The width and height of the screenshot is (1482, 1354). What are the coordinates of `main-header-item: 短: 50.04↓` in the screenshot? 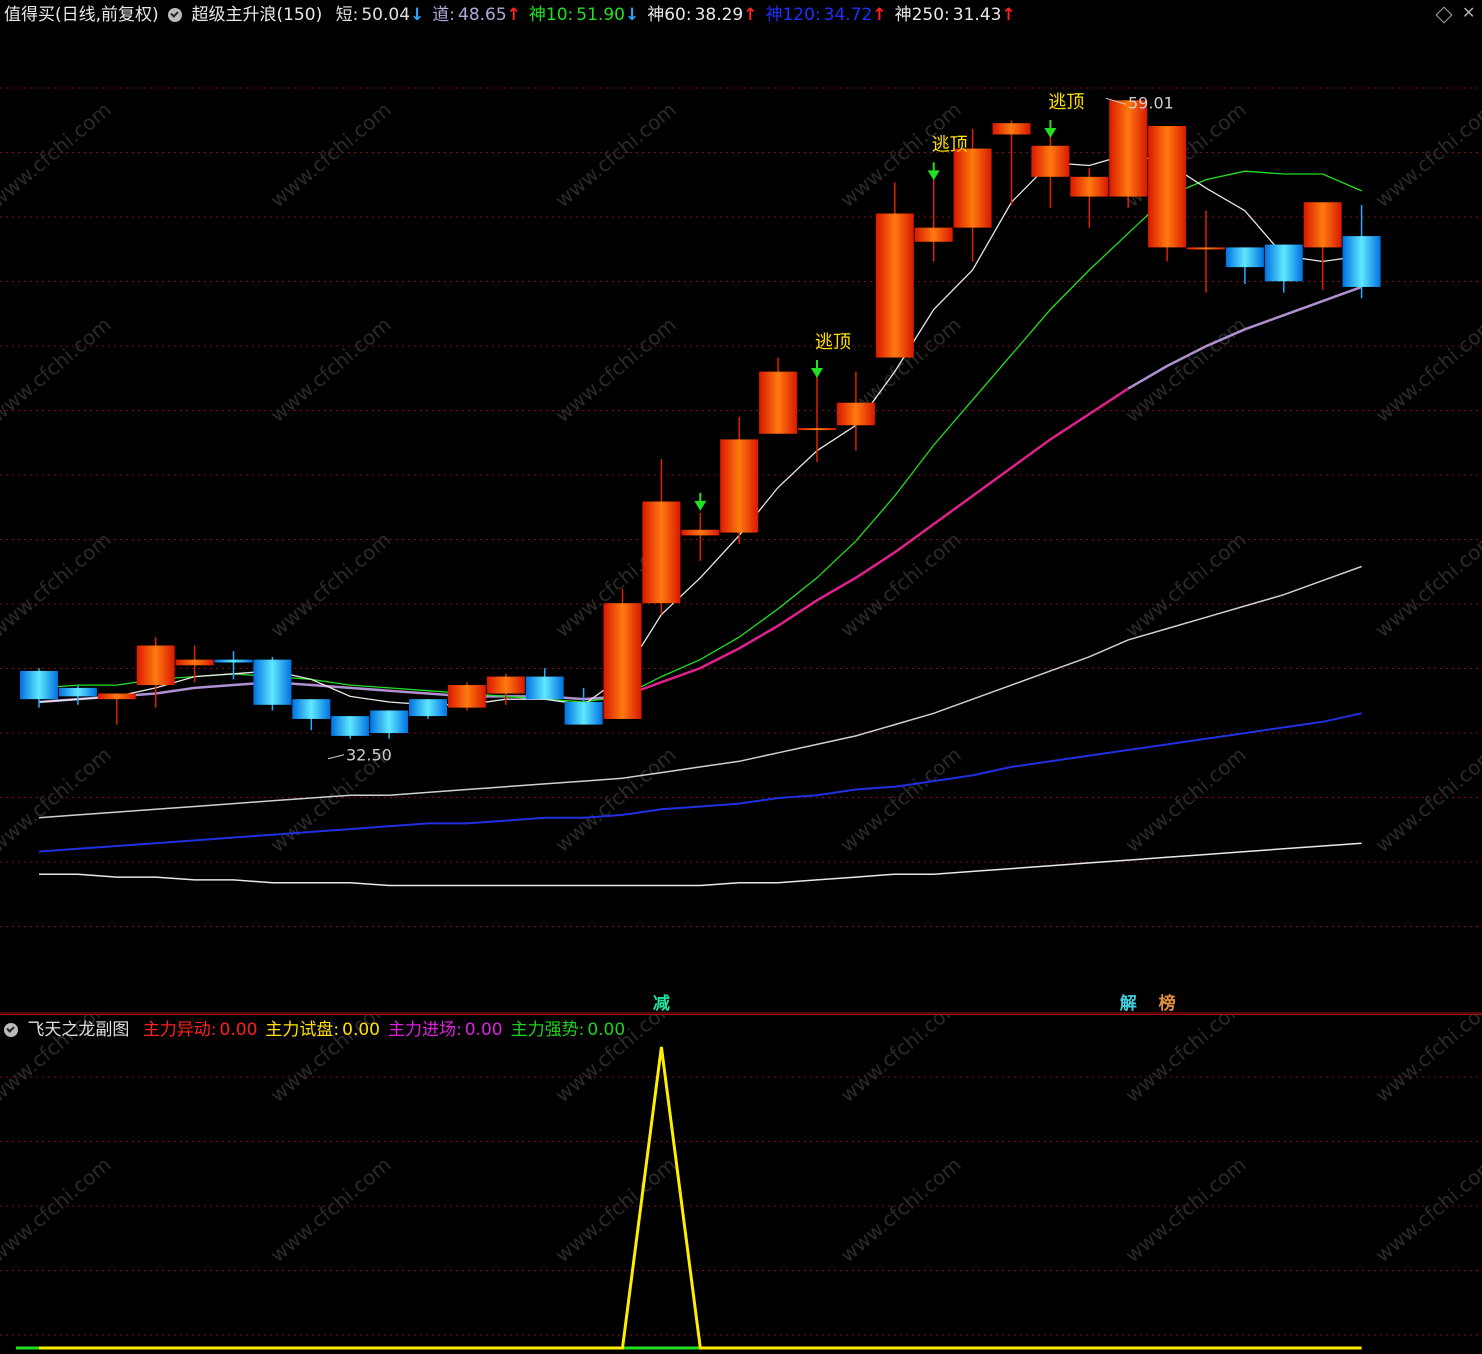 It's located at (380, 15).